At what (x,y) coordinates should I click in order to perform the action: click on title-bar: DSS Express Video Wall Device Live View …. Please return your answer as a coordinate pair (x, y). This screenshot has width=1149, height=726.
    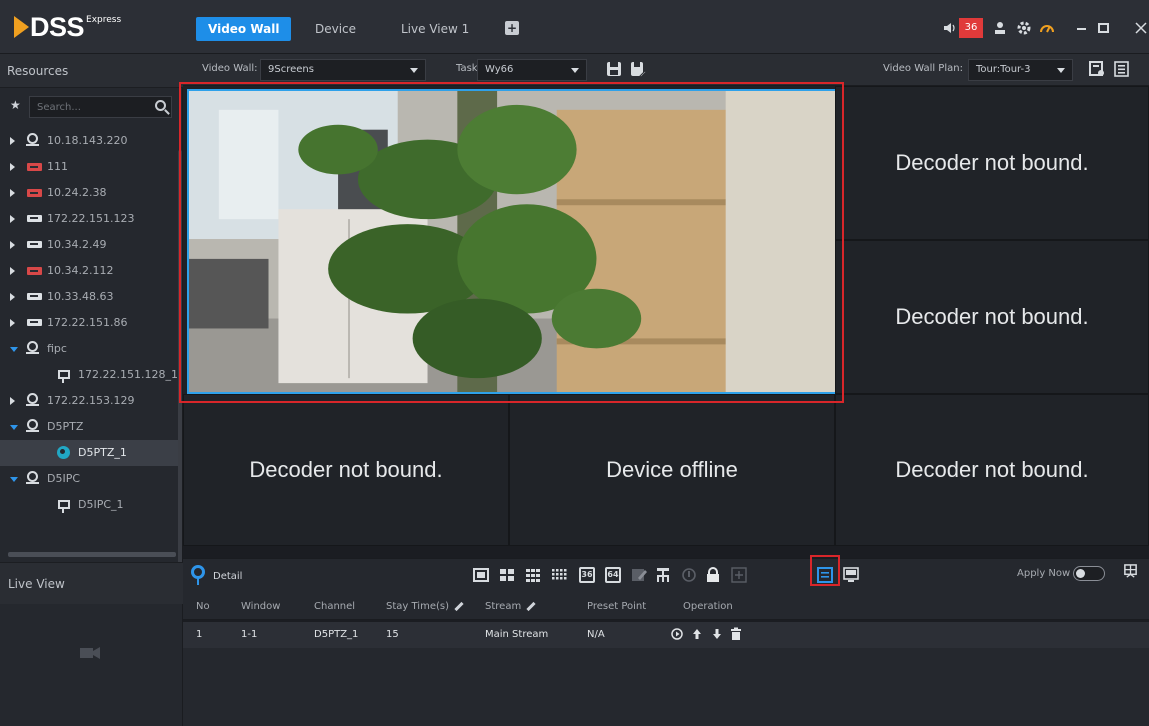
    Looking at the image, I should click on (574, 27).